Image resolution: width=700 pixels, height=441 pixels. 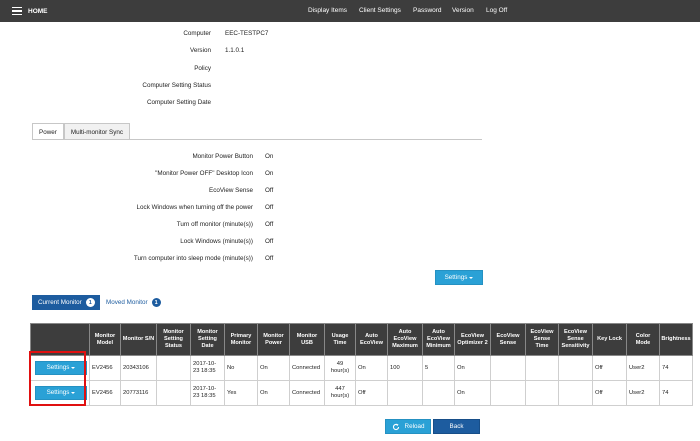 What do you see at coordinates (542, 339) in the screenshot?
I see `column-header: EcoView Sense Time` at bounding box center [542, 339].